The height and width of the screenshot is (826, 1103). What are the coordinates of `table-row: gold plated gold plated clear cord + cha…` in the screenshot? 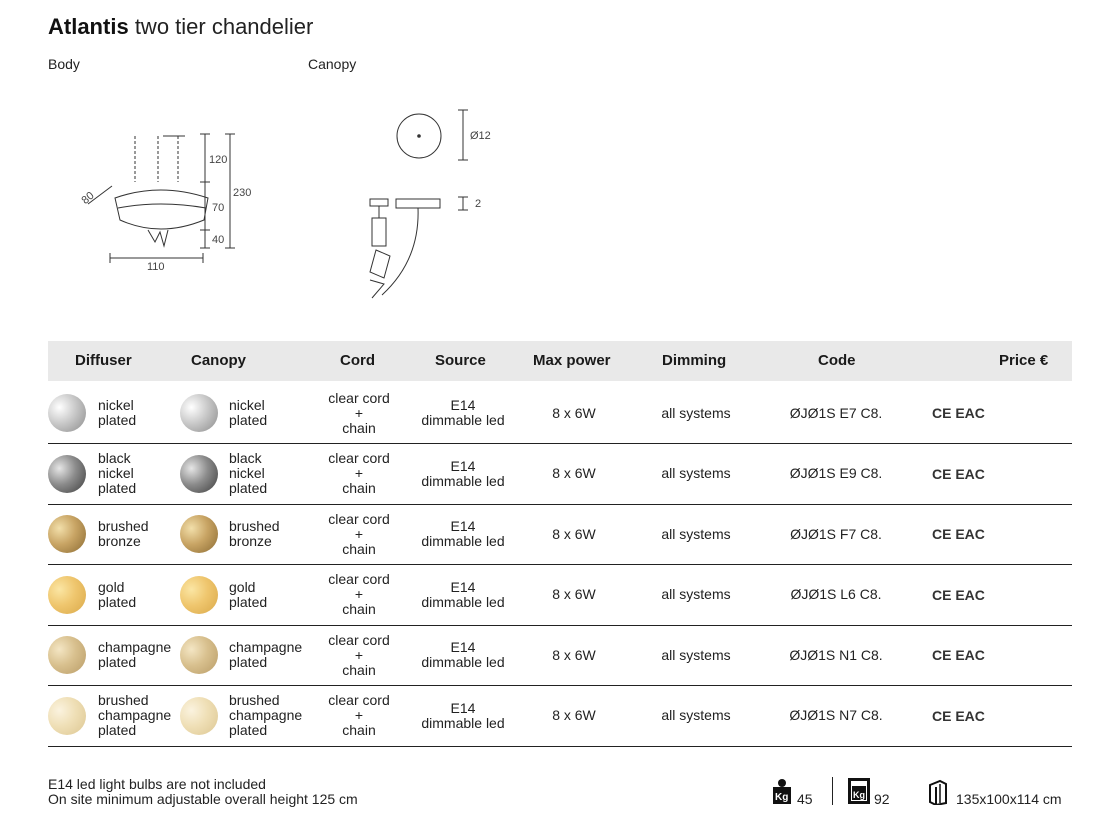 It's located at (560, 595).